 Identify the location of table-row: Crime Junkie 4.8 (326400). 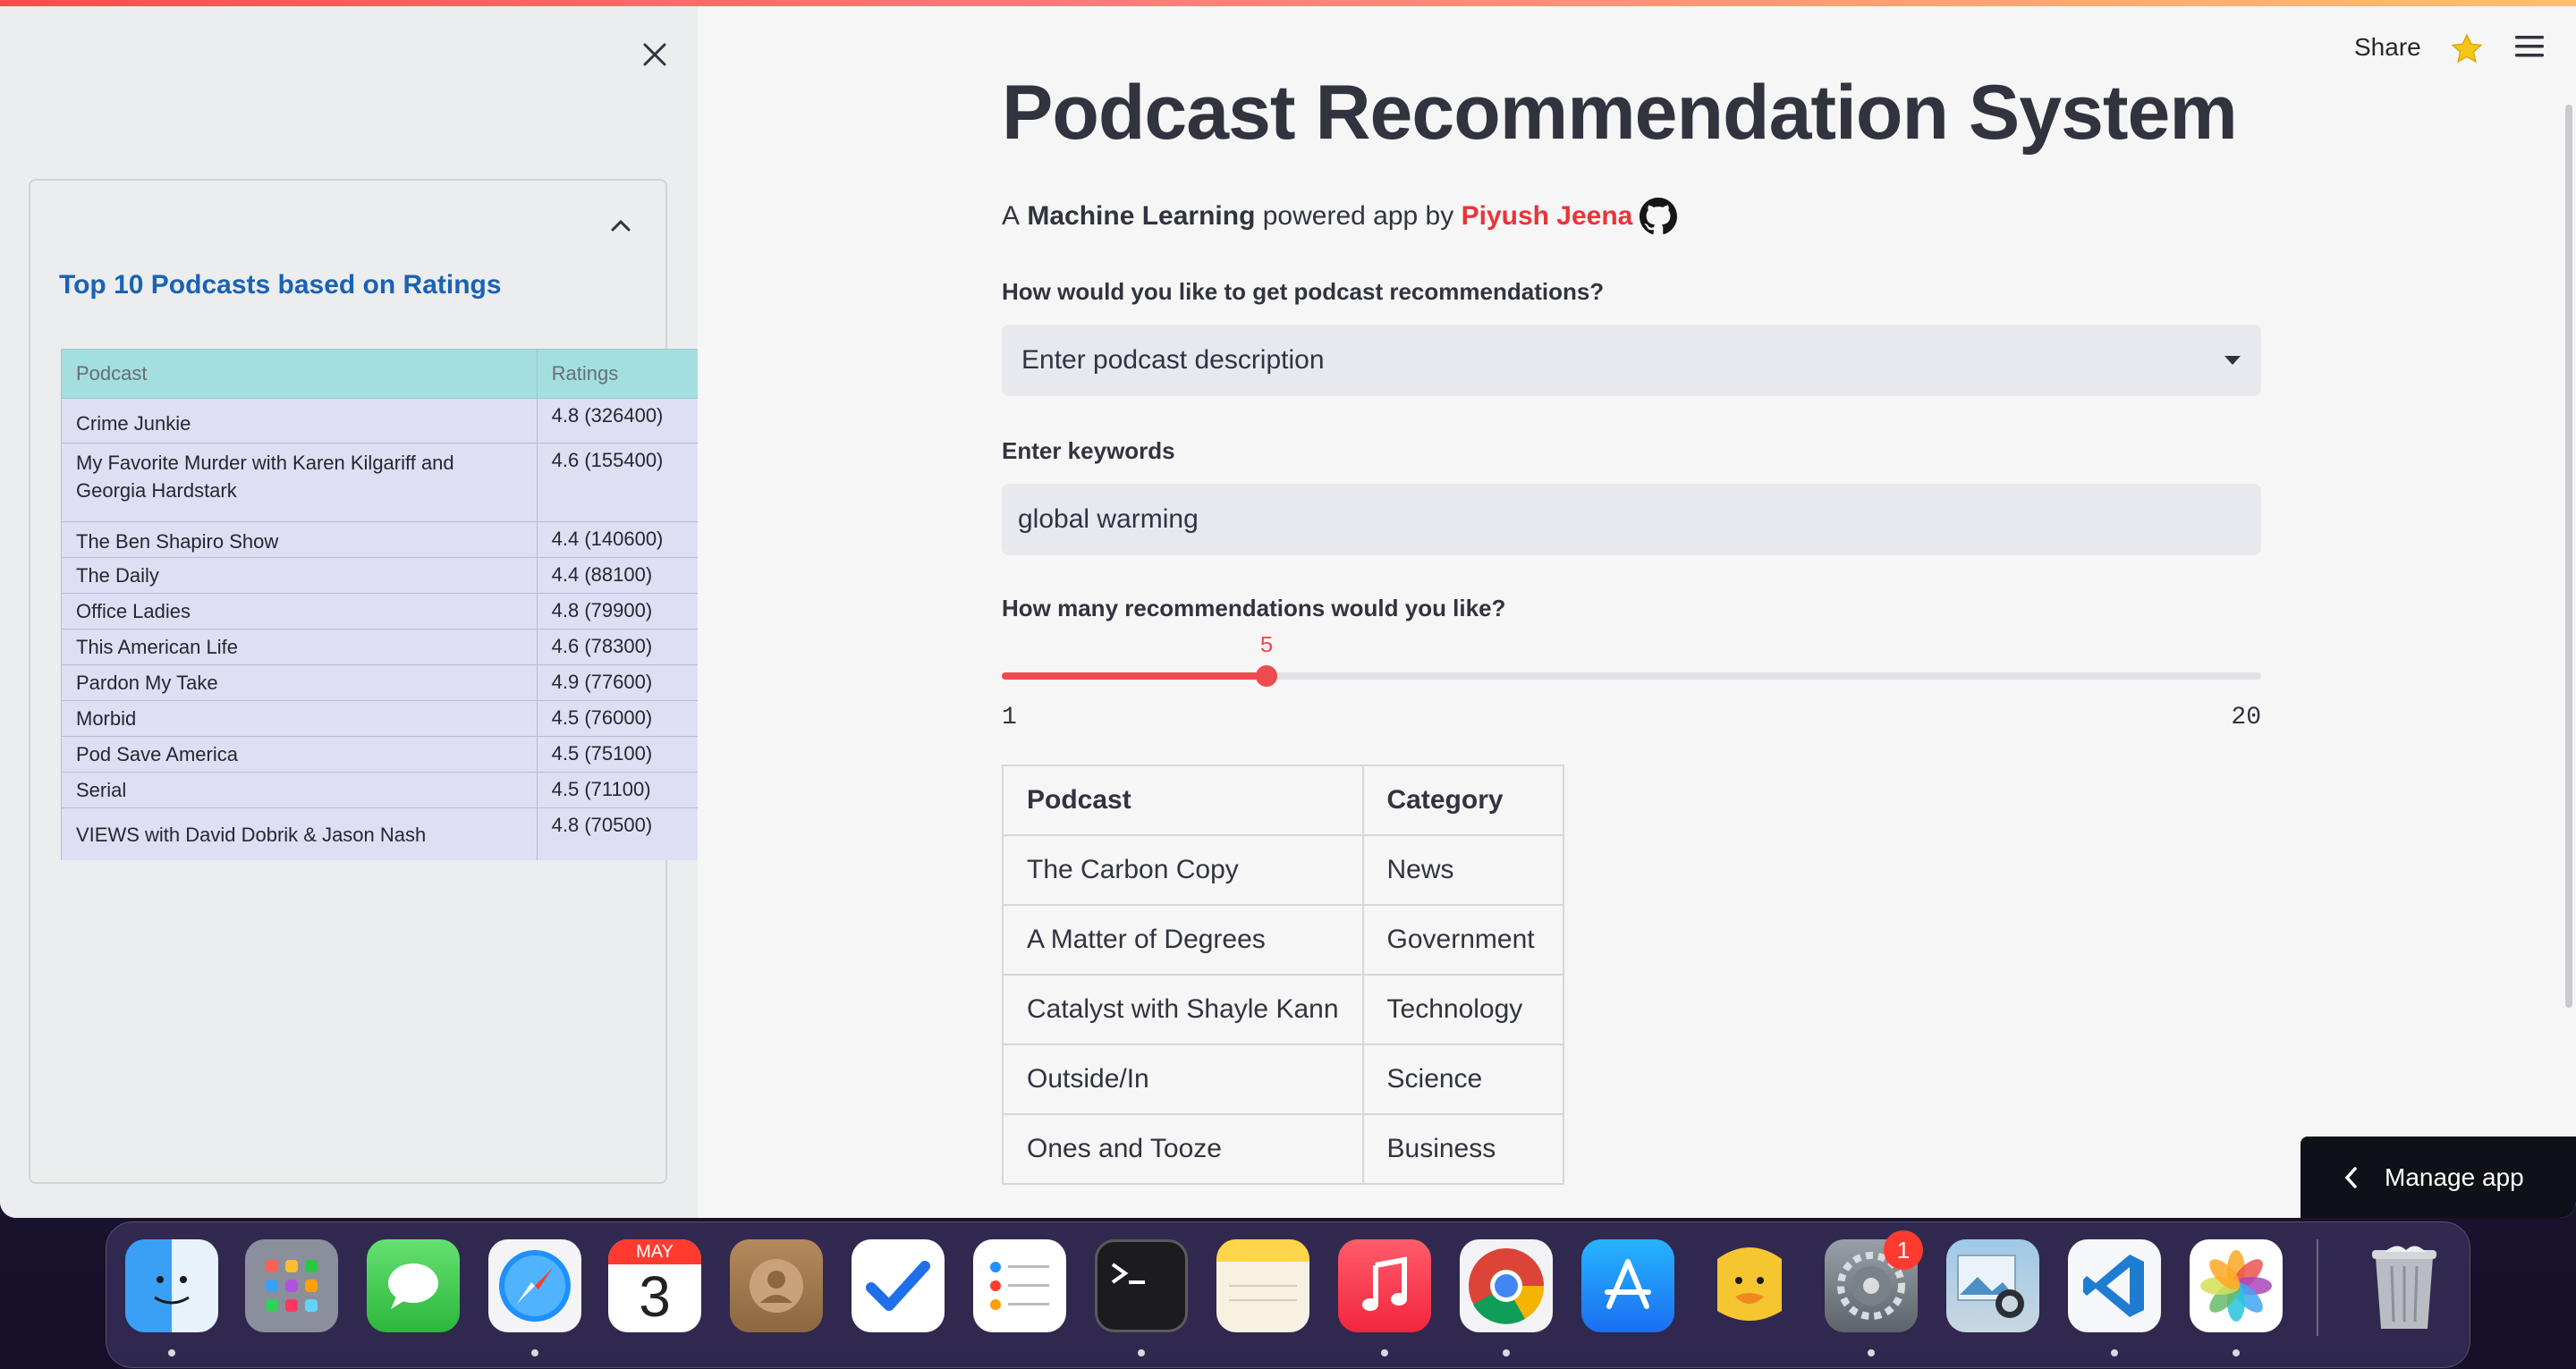
(379, 421).